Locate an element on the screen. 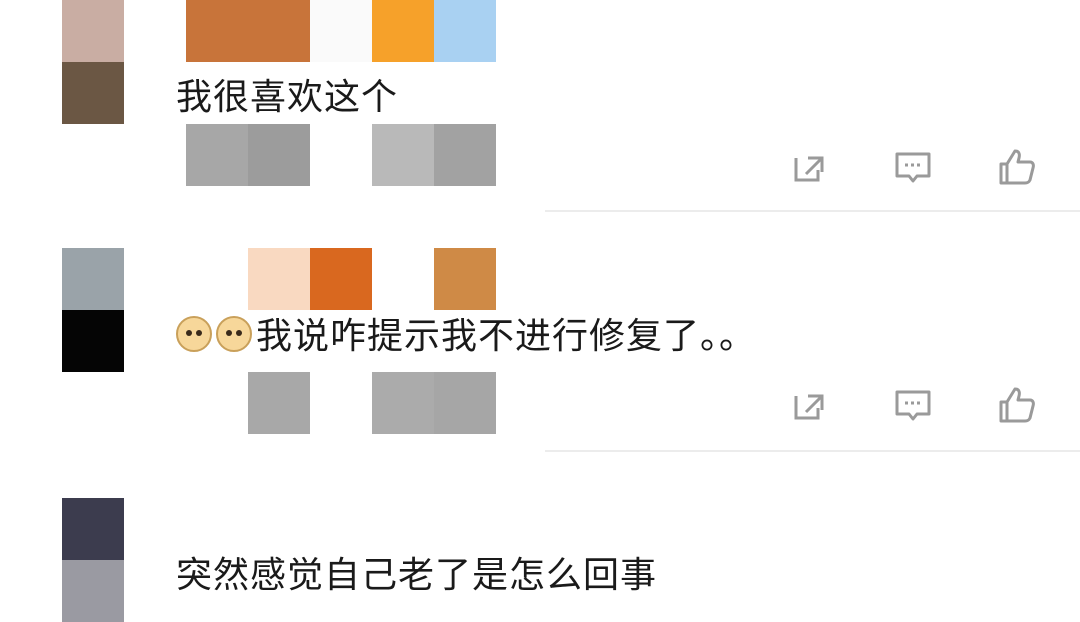  comment-text: 我说咋提示我不进行修复了。。 is located at coordinates (466, 335).